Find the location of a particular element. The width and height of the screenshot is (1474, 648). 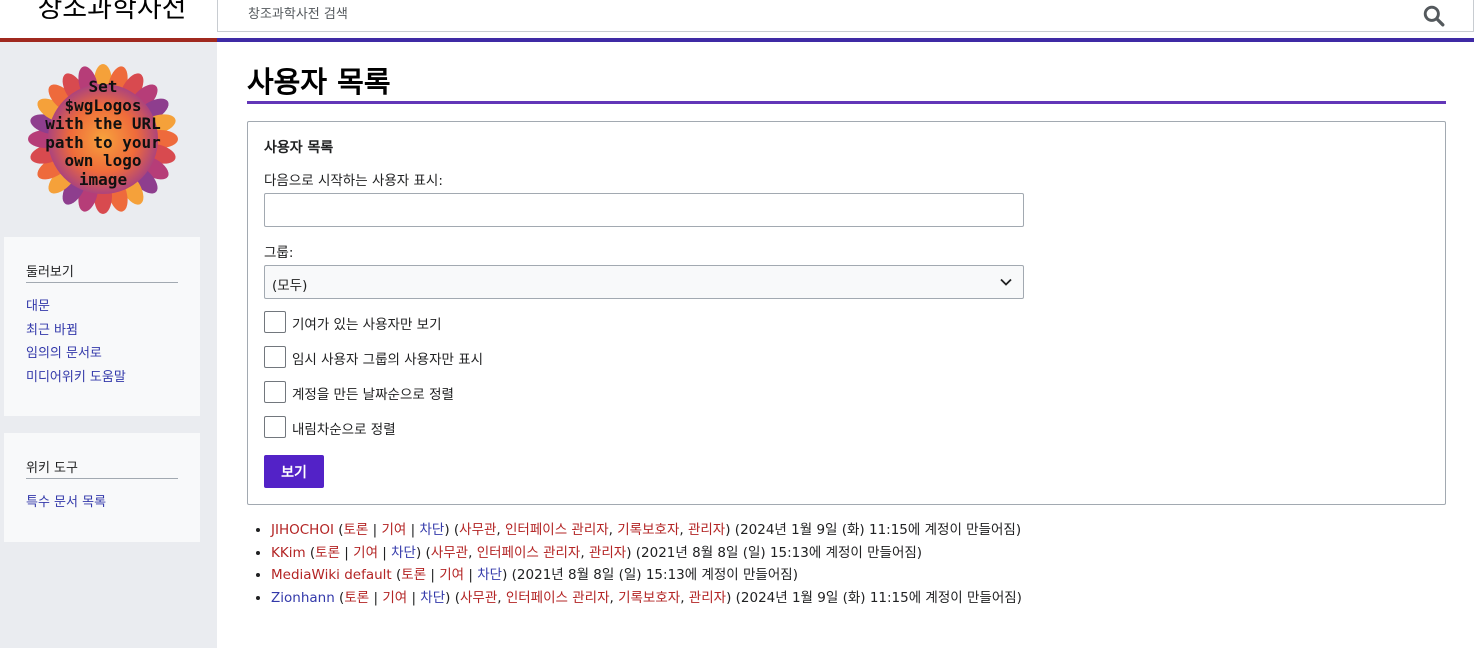

with-edits-label: 기여가 있는 사용자만 보기 is located at coordinates (367, 323).